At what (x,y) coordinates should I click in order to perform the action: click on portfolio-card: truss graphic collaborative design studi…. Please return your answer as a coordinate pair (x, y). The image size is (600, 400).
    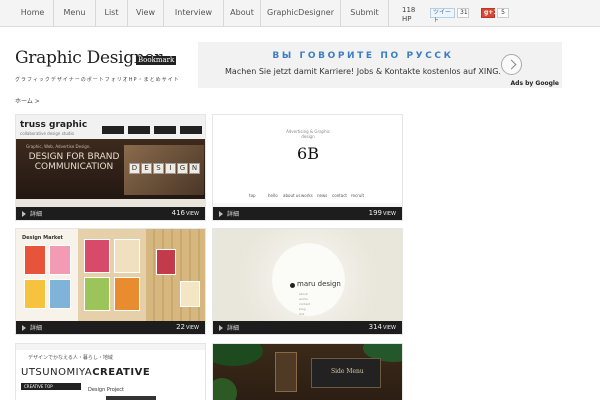
    Looking at the image, I should click on (110, 167).